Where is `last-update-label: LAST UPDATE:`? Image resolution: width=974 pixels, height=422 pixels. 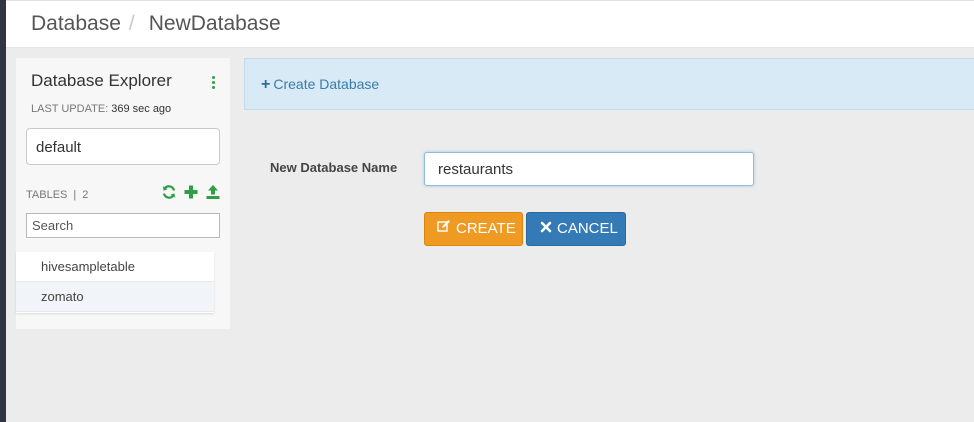 last-update-label: LAST UPDATE: is located at coordinates (70, 109).